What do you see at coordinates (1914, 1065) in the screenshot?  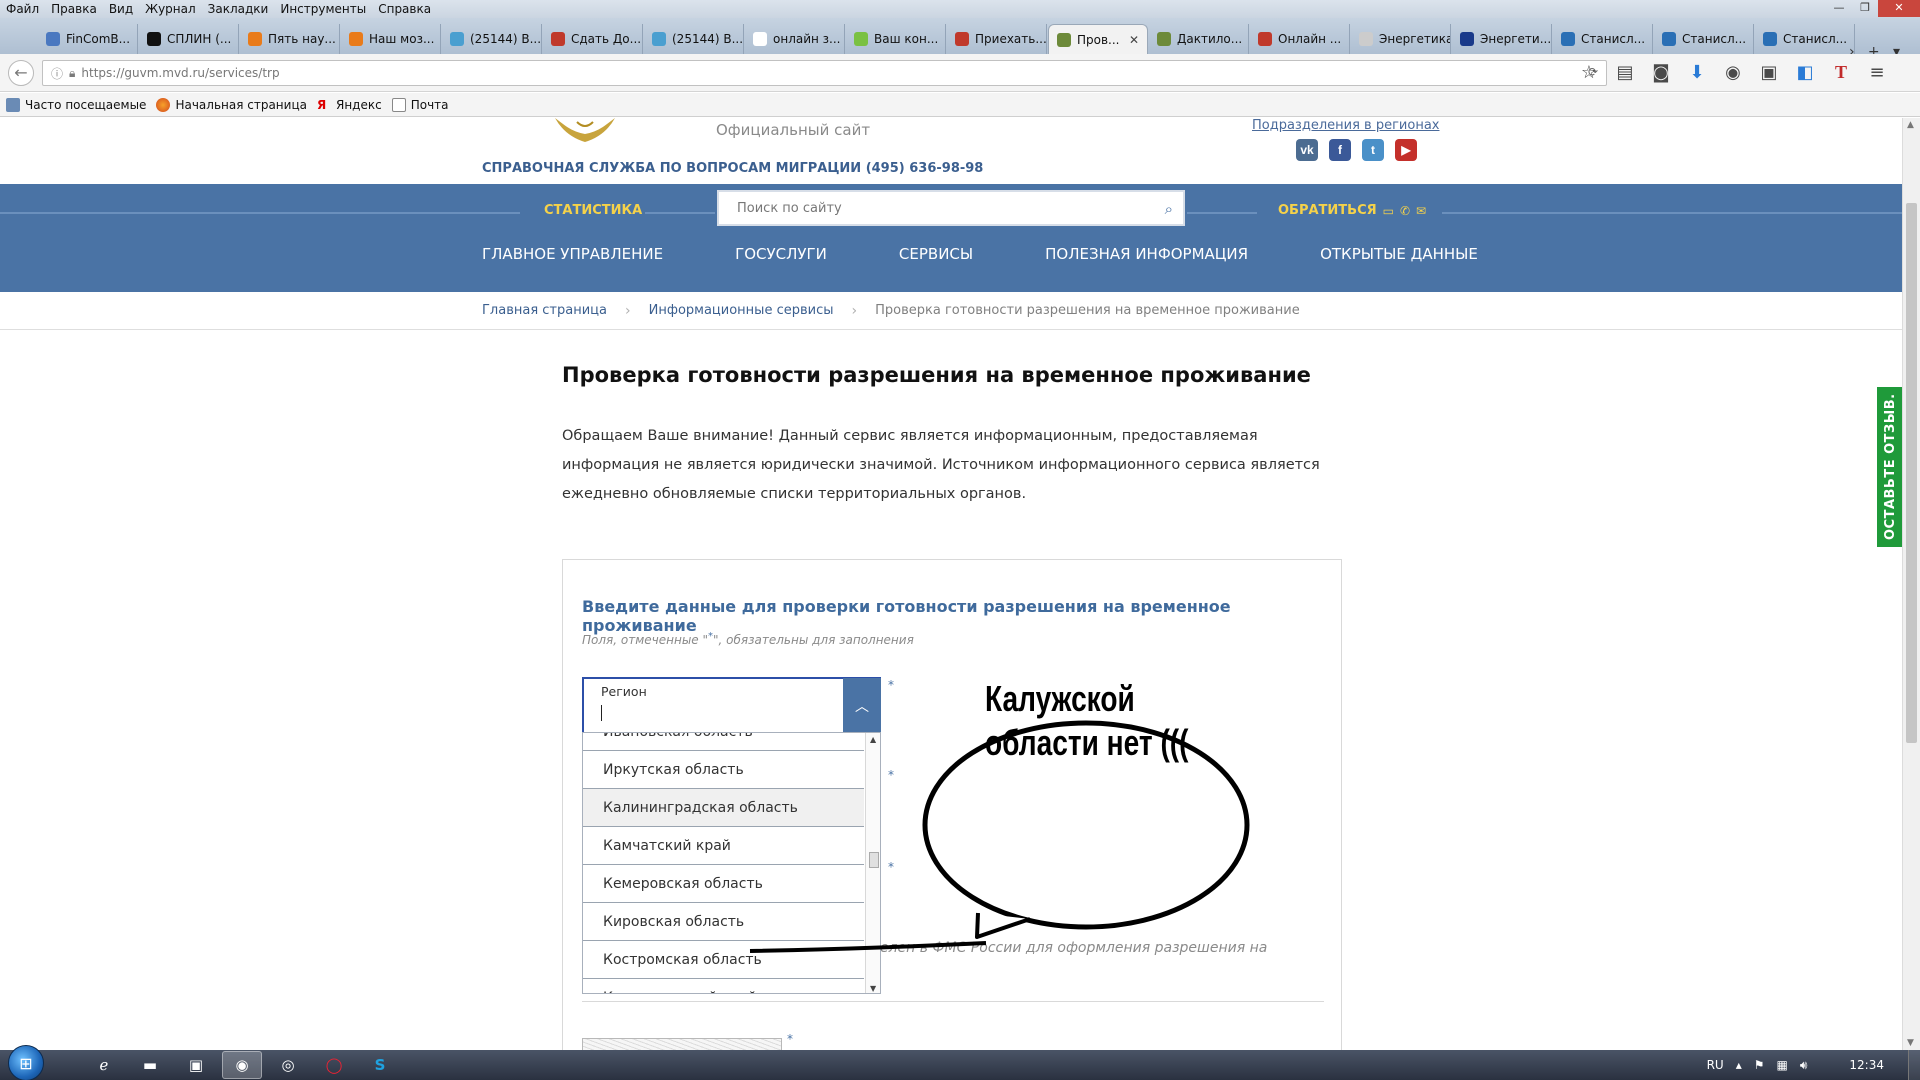 I see `show-desktop-button` at bounding box center [1914, 1065].